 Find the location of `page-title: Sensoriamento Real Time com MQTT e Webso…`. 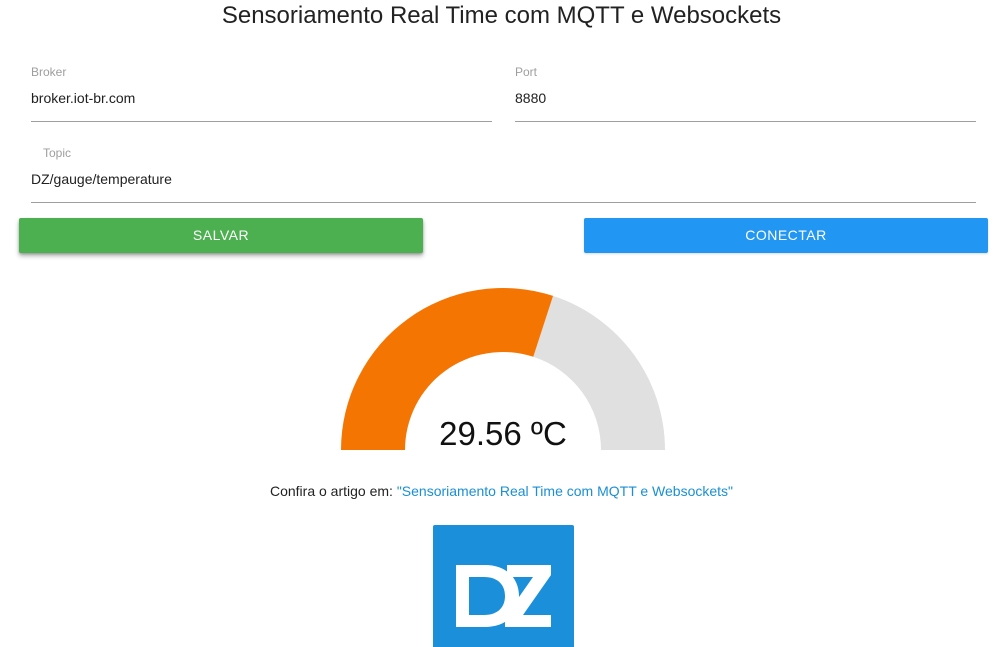

page-title: Sensoriamento Real Time com MQTT e Webso… is located at coordinates (501, 15).